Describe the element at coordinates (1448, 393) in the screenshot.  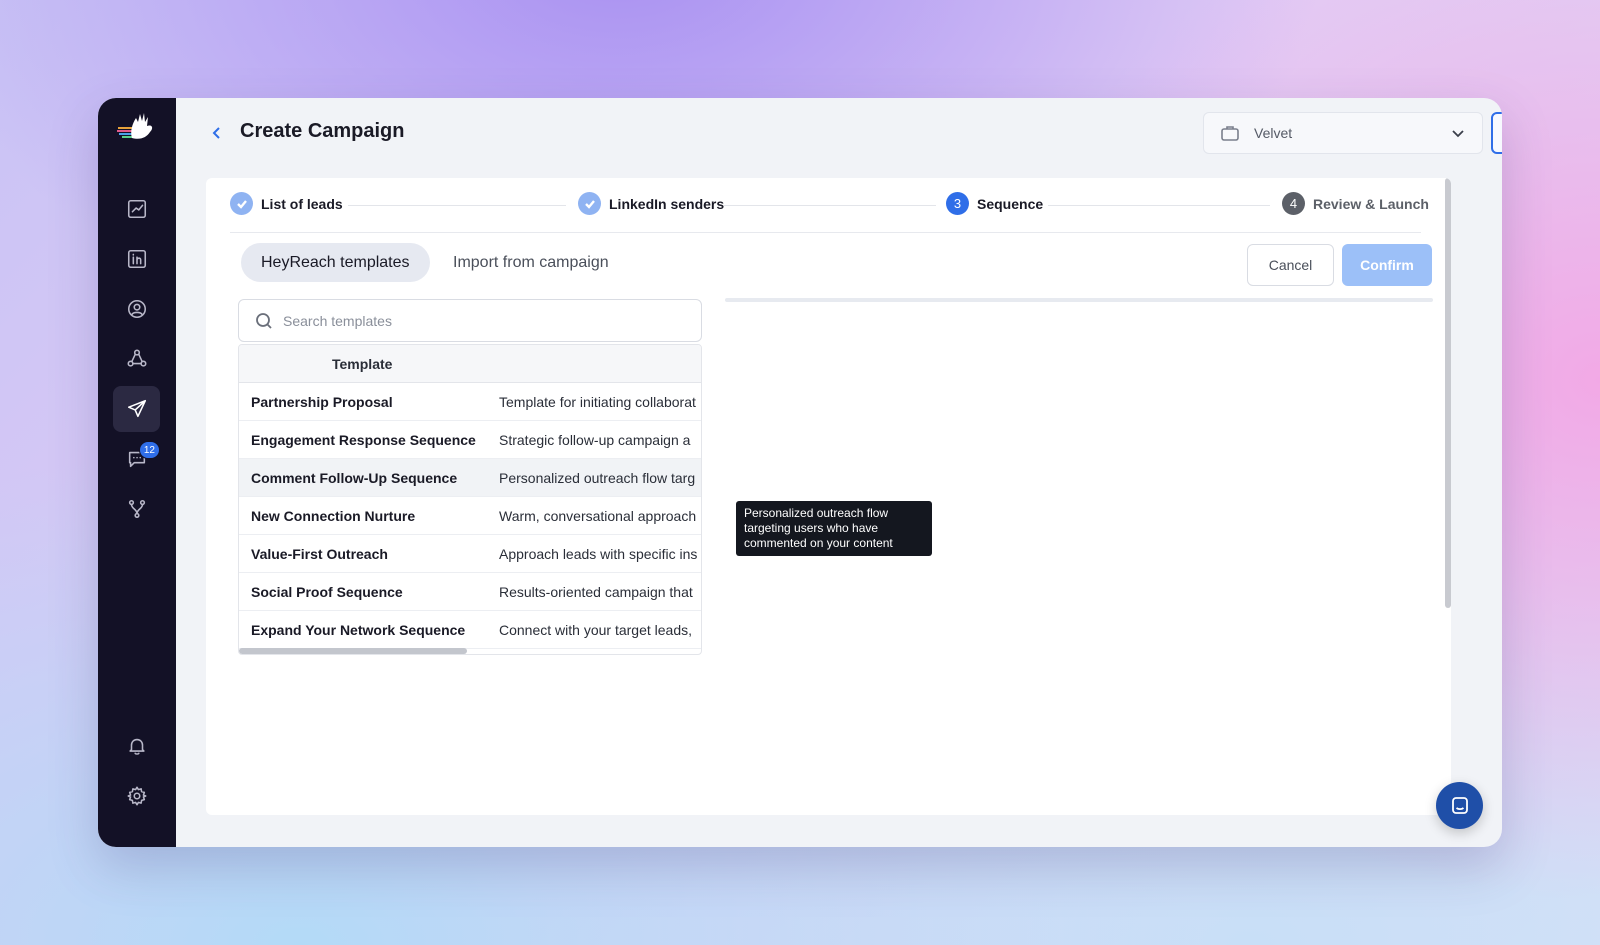
I see `vertical-scrollbar` at that location.